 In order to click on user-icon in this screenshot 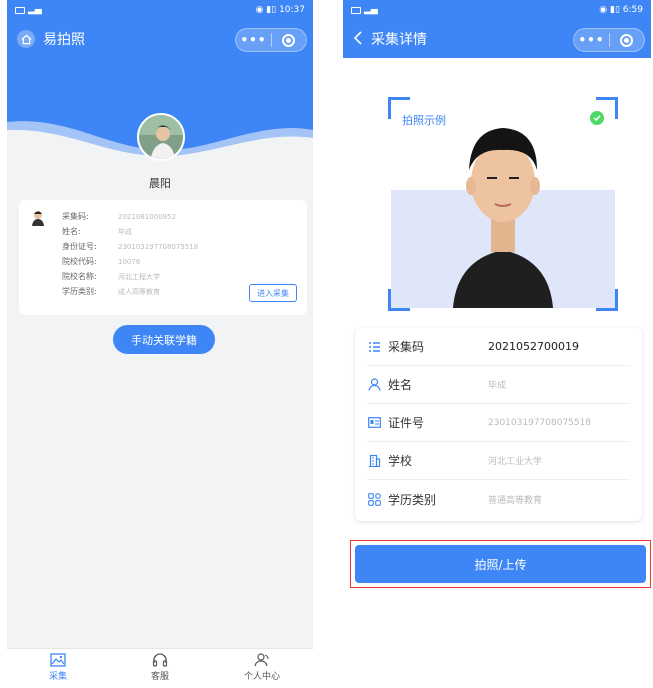, I will do `click(261, 660)`.